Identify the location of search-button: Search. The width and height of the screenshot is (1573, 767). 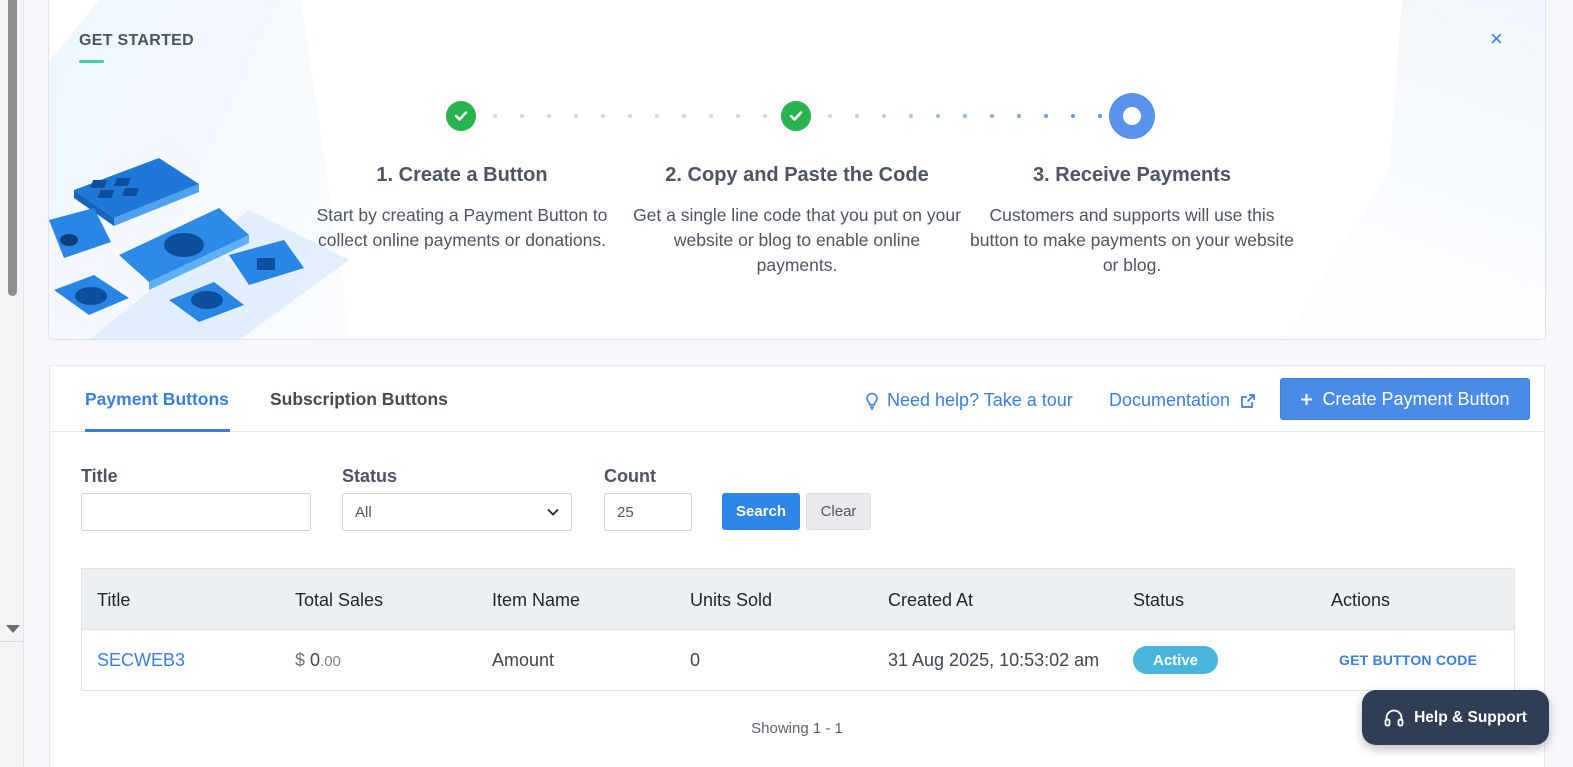
(761, 511).